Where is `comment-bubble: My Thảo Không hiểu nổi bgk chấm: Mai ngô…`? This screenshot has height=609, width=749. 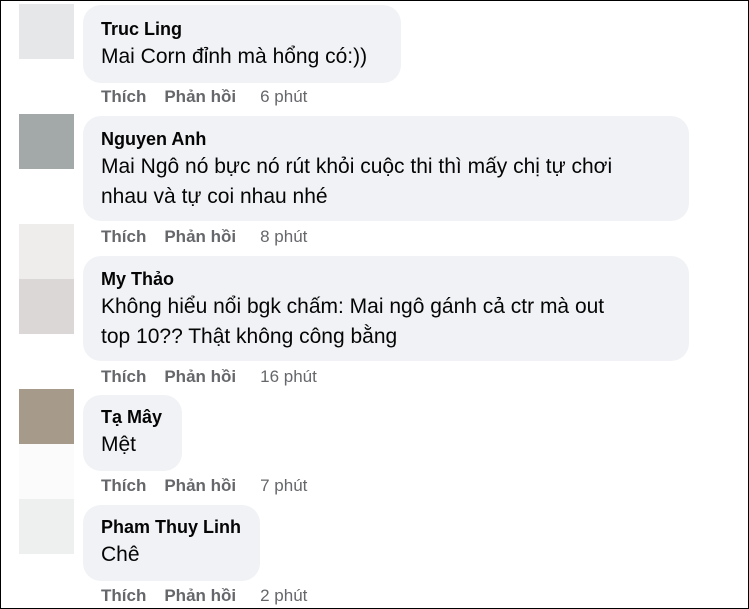 comment-bubble: My Thảo Không hiểu nổi bgk chấm: Mai ngô… is located at coordinates (386, 308).